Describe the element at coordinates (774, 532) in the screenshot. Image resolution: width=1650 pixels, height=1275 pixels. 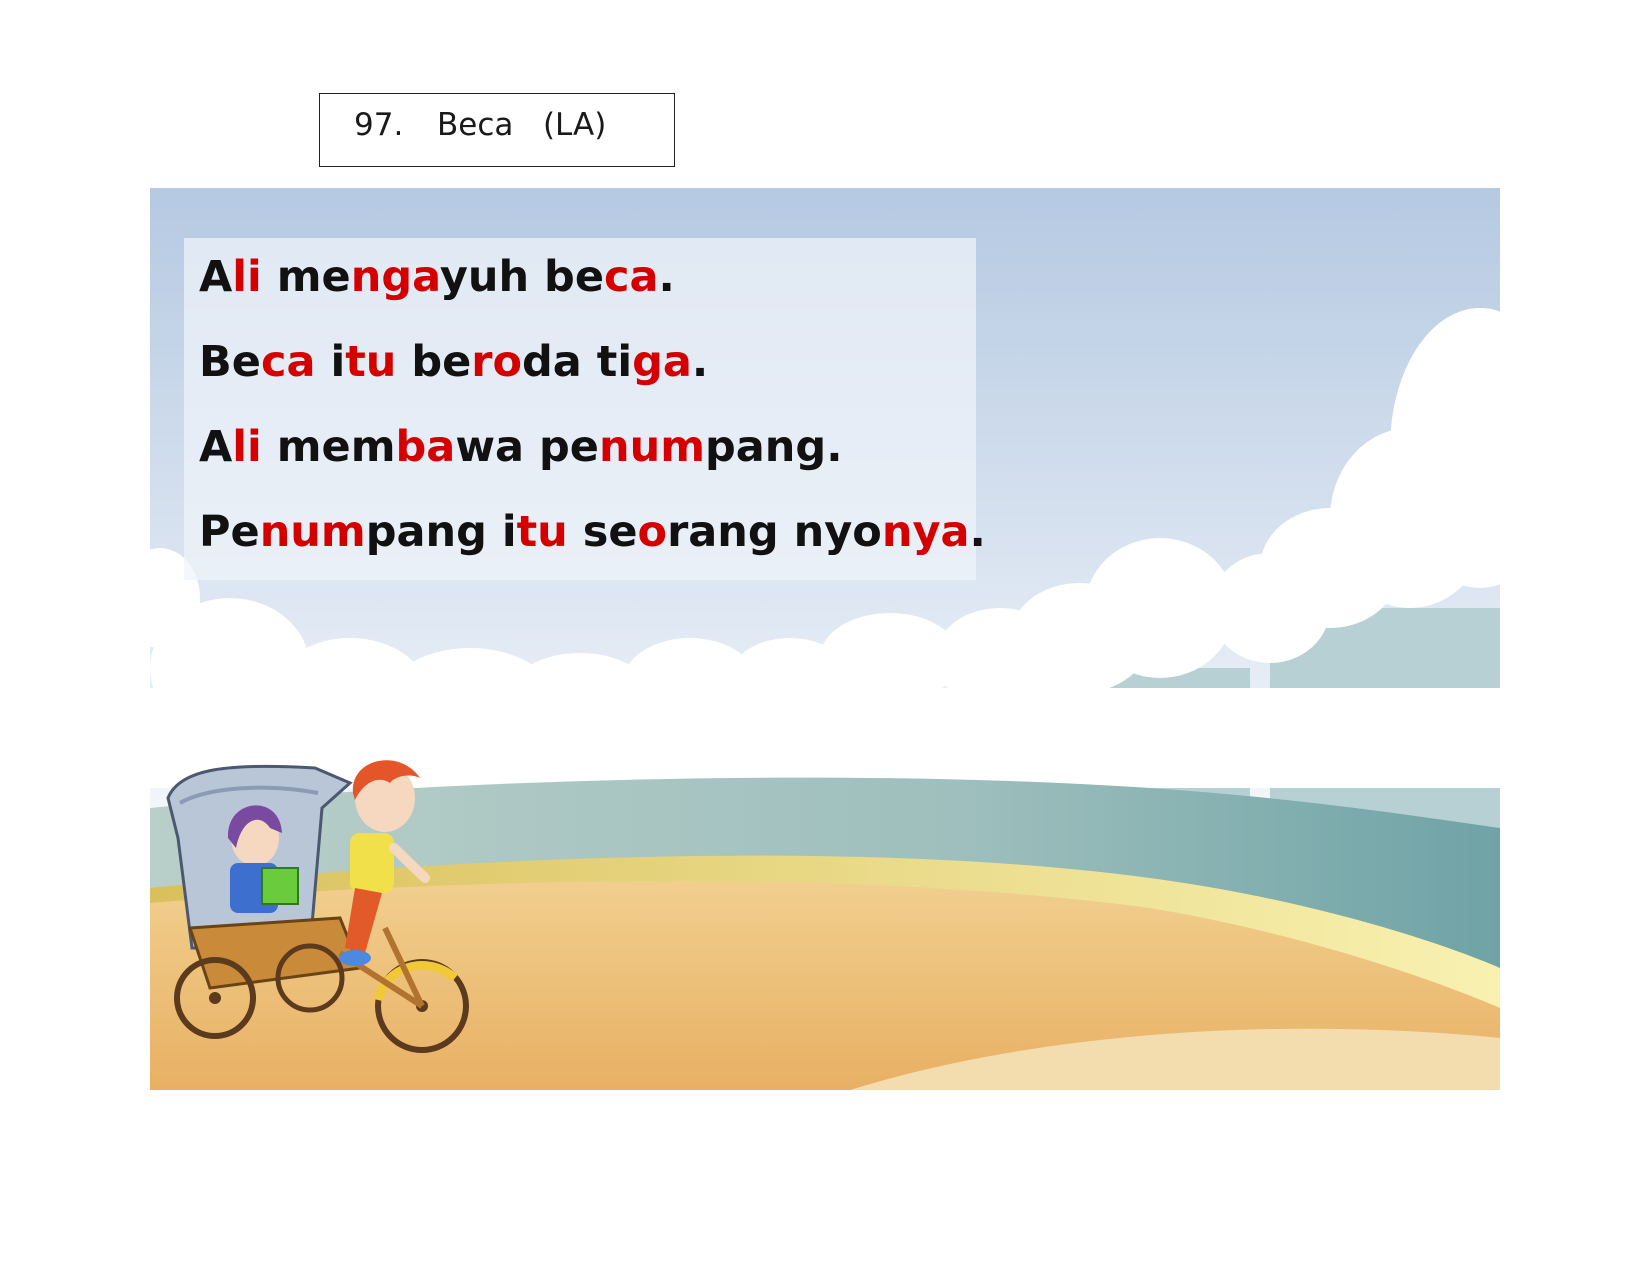
I see `plain-text: rang nyo` at that location.